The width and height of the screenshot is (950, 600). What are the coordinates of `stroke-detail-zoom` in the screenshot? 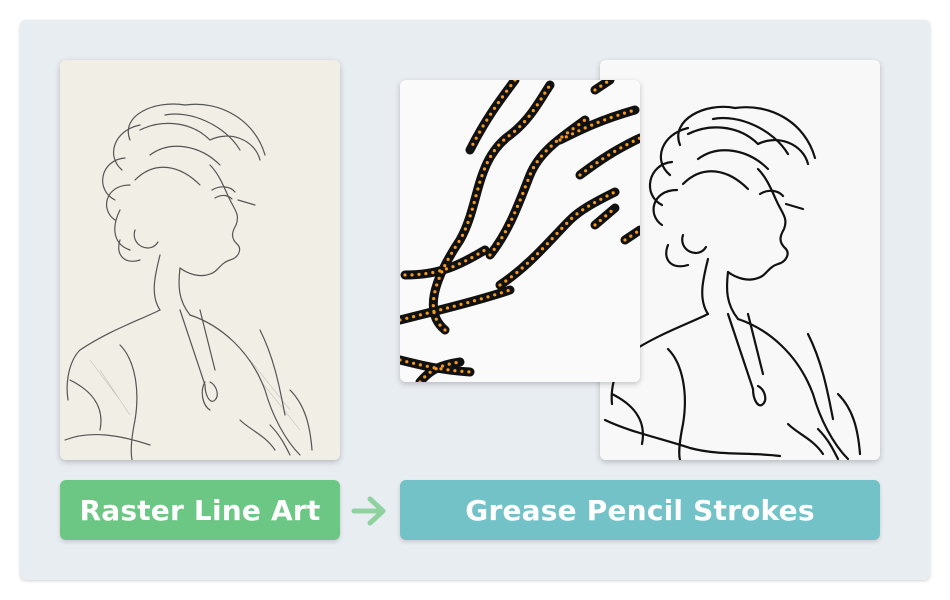 It's located at (520, 231).